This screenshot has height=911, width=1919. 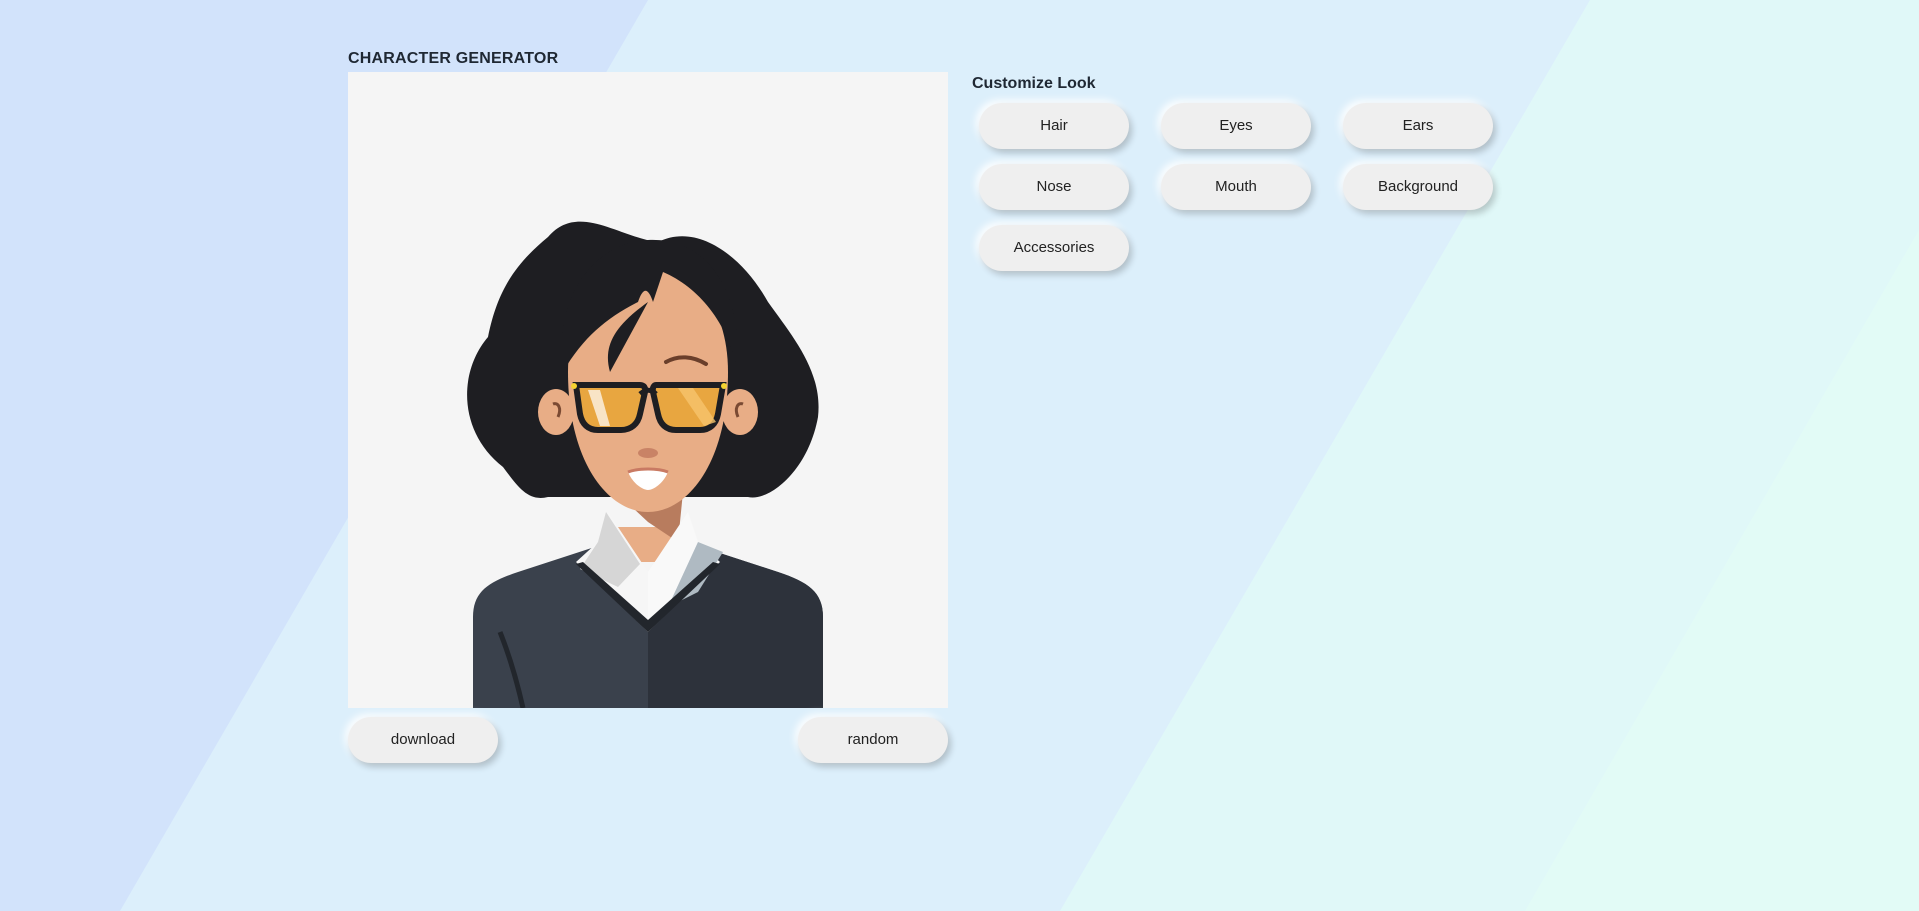 What do you see at coordinates (1034, 83) in the screenshot?
I see `customize-title: Customize Look` at bounding box center [1034, 83].